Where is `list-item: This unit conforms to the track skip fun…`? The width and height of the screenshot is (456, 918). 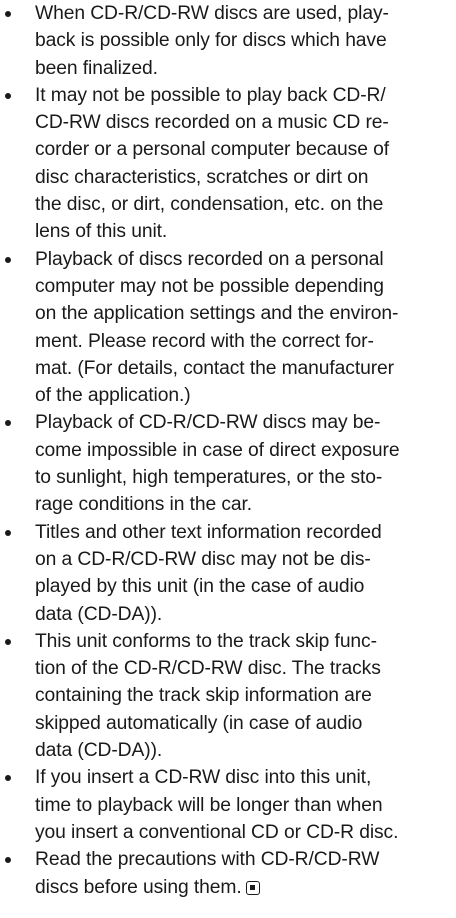 list-item: This unit conforms to the track skip fun… is located at coordinates (228, 696).